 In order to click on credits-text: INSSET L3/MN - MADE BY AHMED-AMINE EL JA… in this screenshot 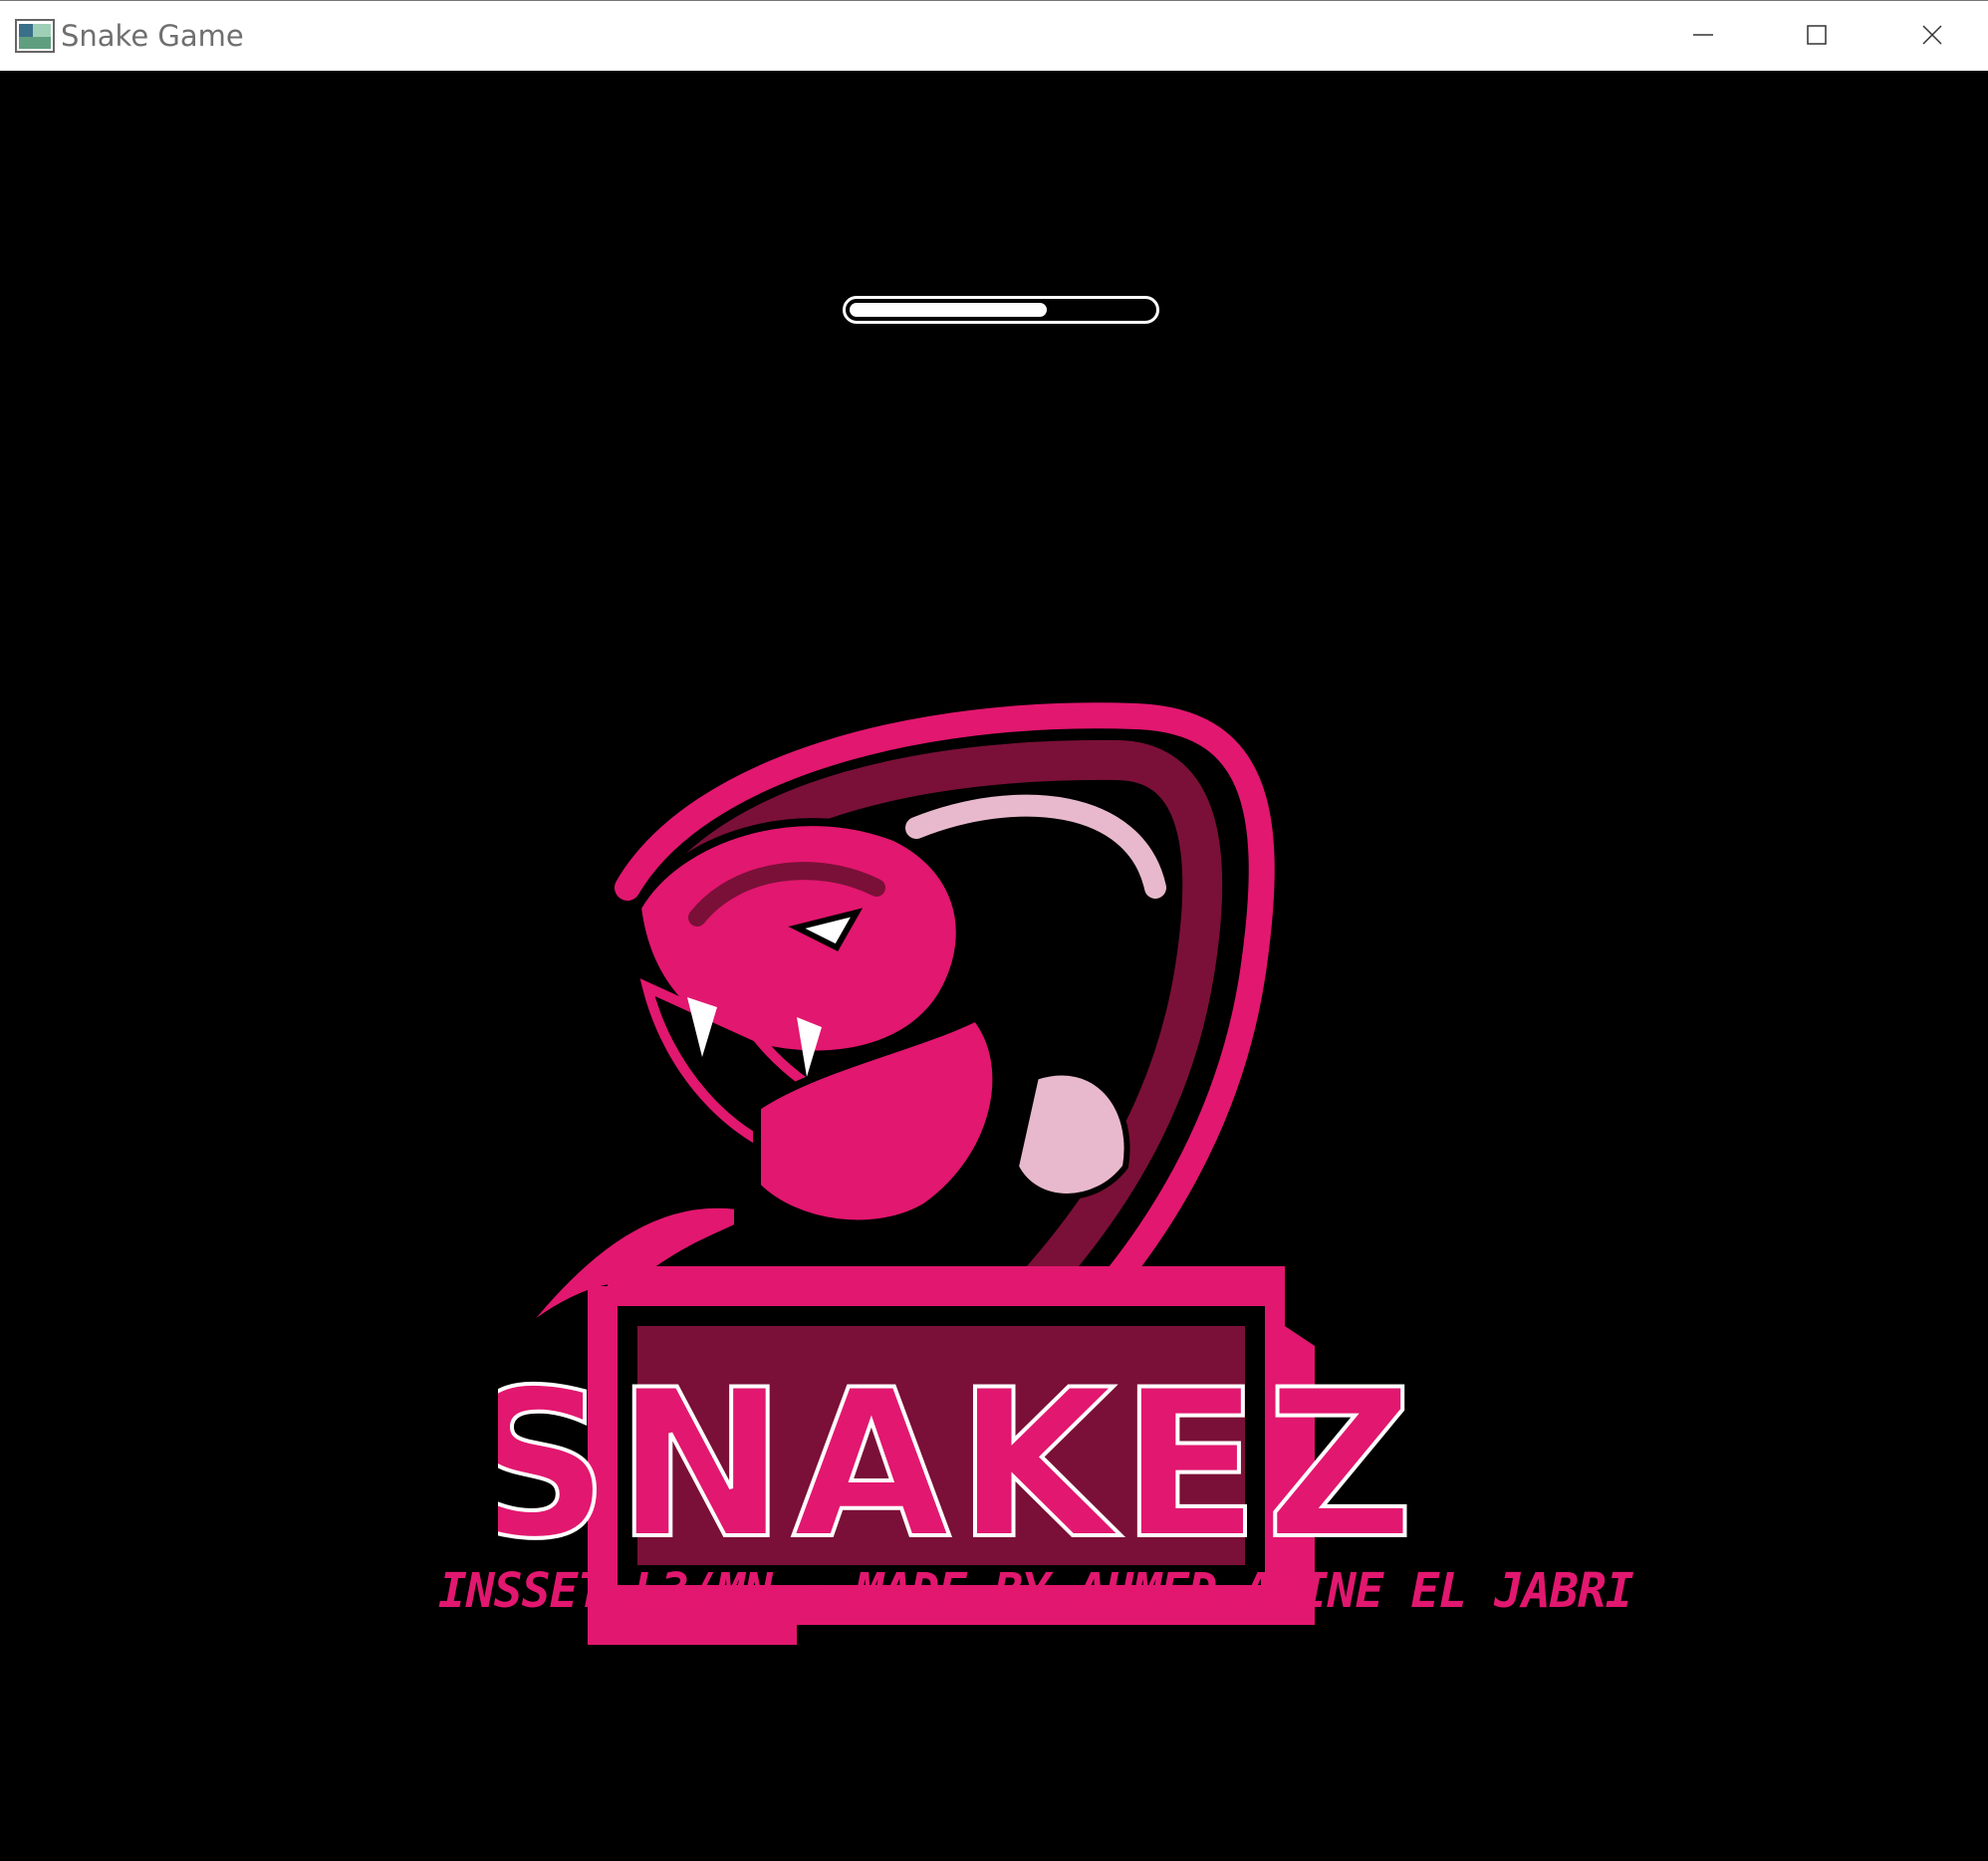, I will do `click(1036, 1591)`.